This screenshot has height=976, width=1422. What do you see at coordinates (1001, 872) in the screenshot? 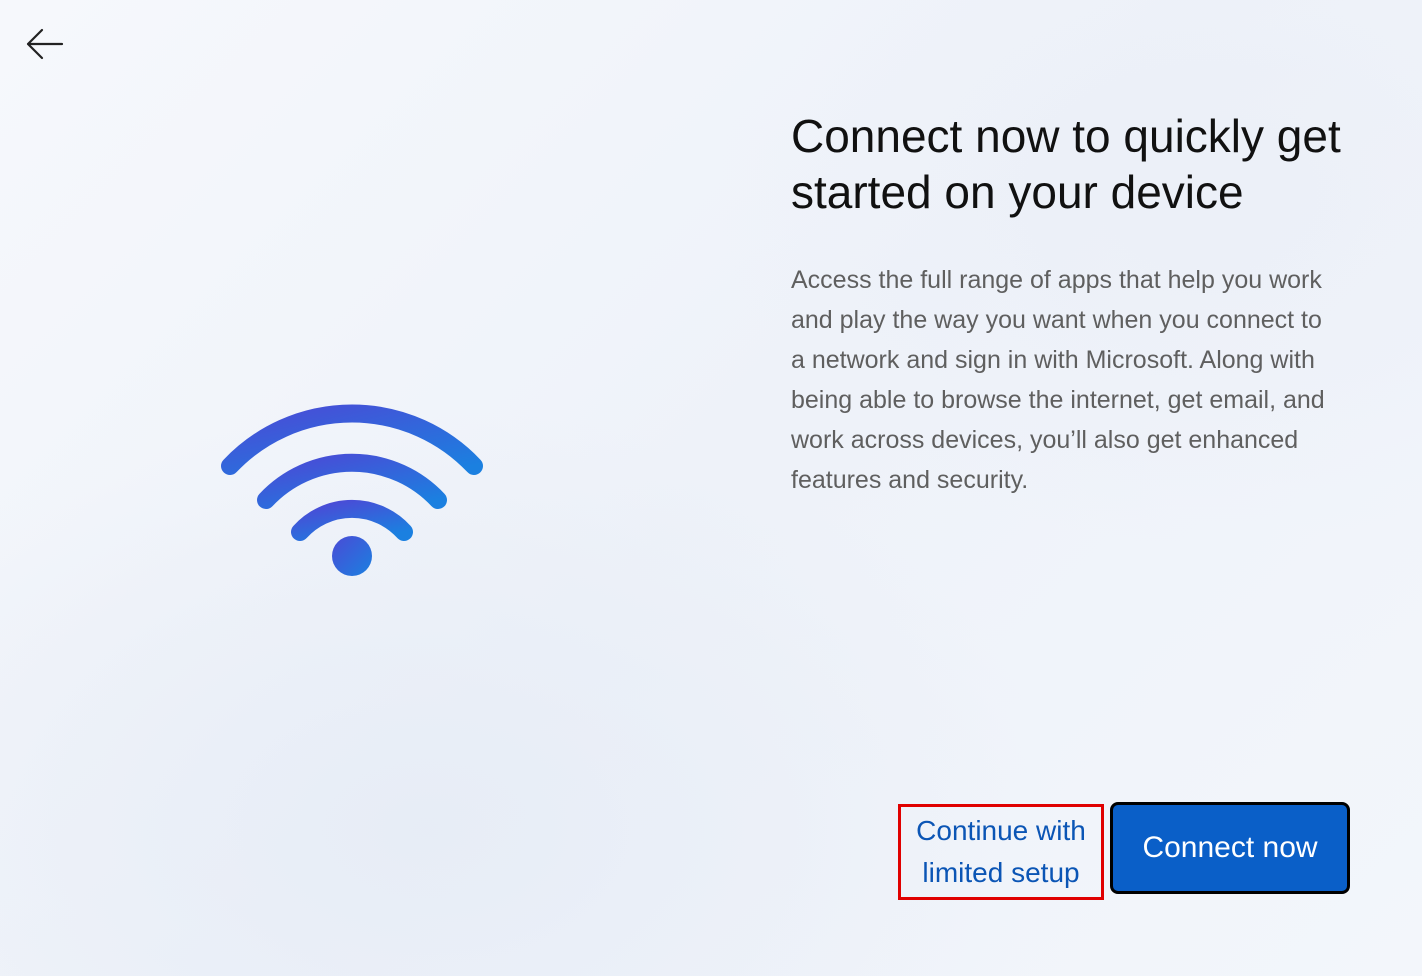
I see `continue-limited-setup-line2: limited setup` at bounding box center [1001, 872].